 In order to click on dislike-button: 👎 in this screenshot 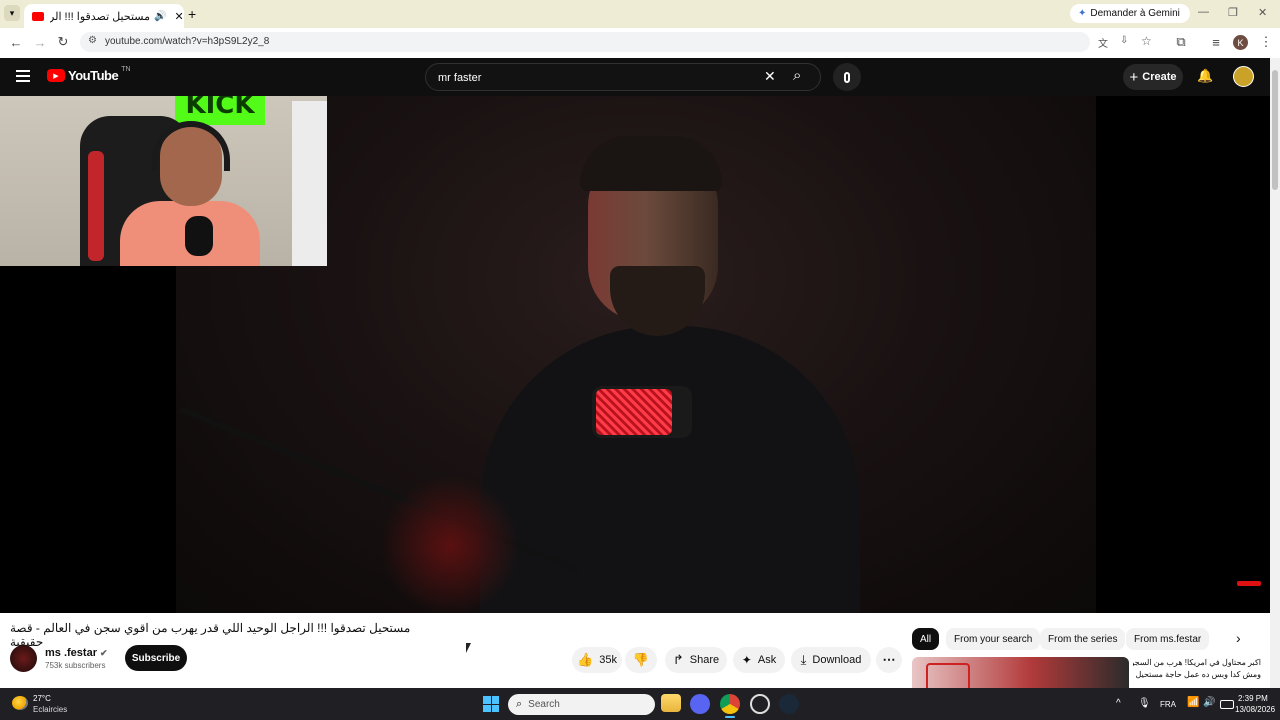, I will do `click(641, 660)`.